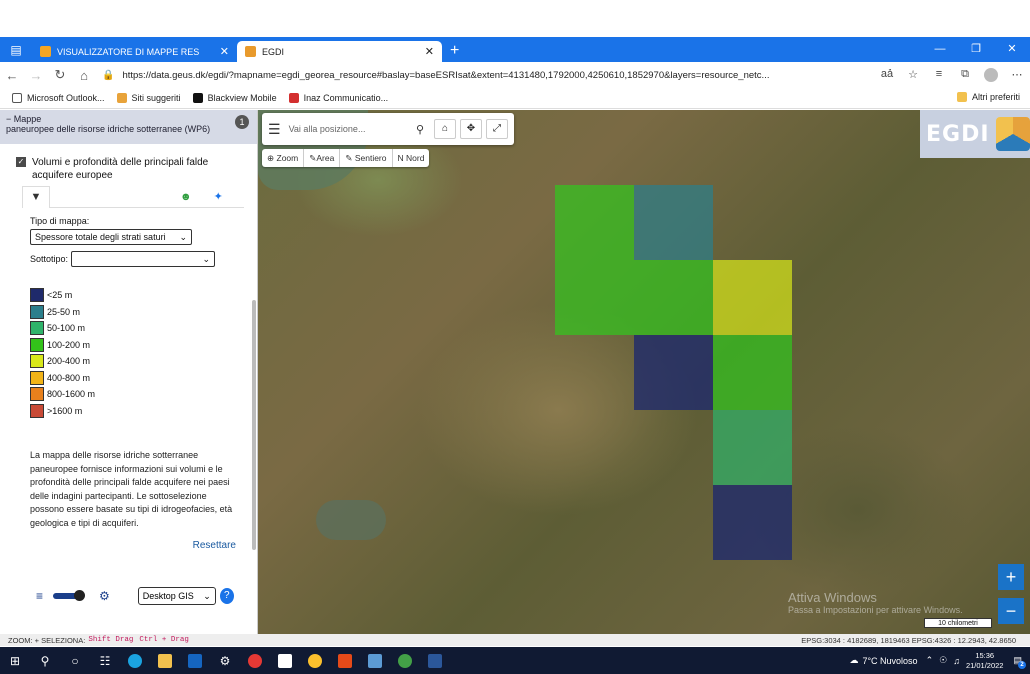 The height and width of the screenshot is (674, 1030). Describe the element at coordinates (956, 661) in the screenshot. I see `volume-icon: ♫` at that location.